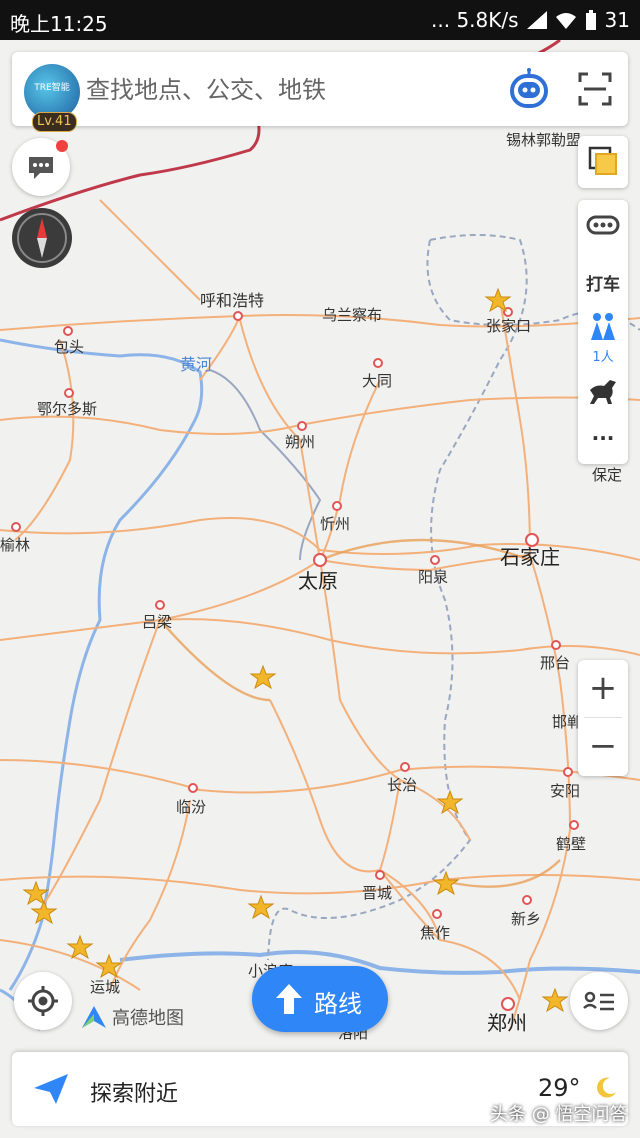 Image resolution: width=640 pixels, height=1138 pixels. I want to click on city-dot-baotou, so click(68, 331).